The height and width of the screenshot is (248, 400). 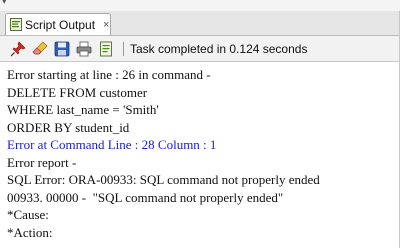 I want to click on save-icon, so click(x=62, y=49).